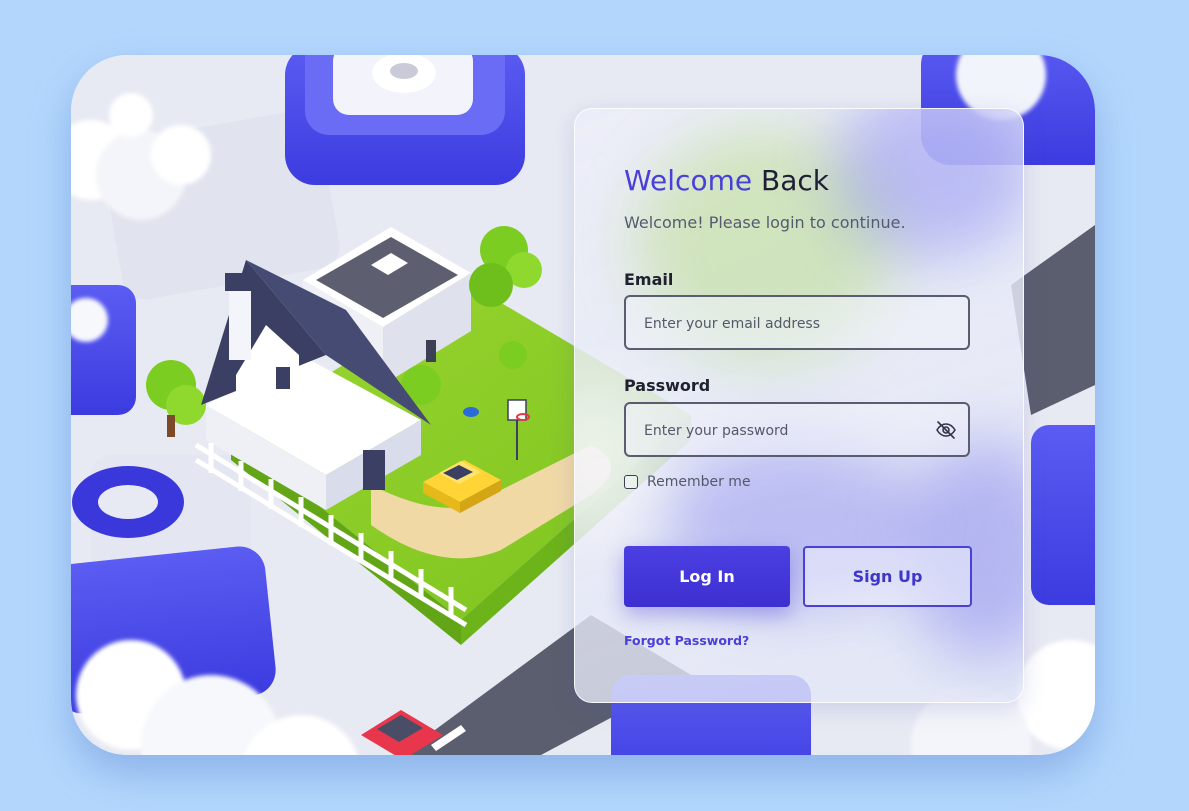 This screenshot has width=1189, height=811. I want to click on remember-me: Remember me, so click(687, 482).